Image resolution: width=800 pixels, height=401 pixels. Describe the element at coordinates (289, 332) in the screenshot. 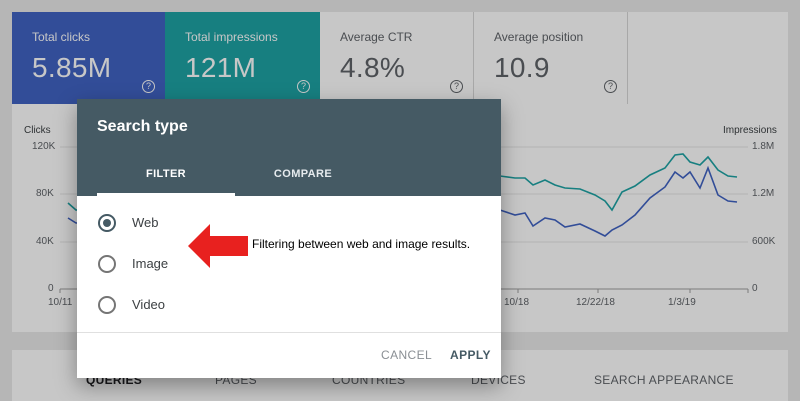

I see `divider` at that location.